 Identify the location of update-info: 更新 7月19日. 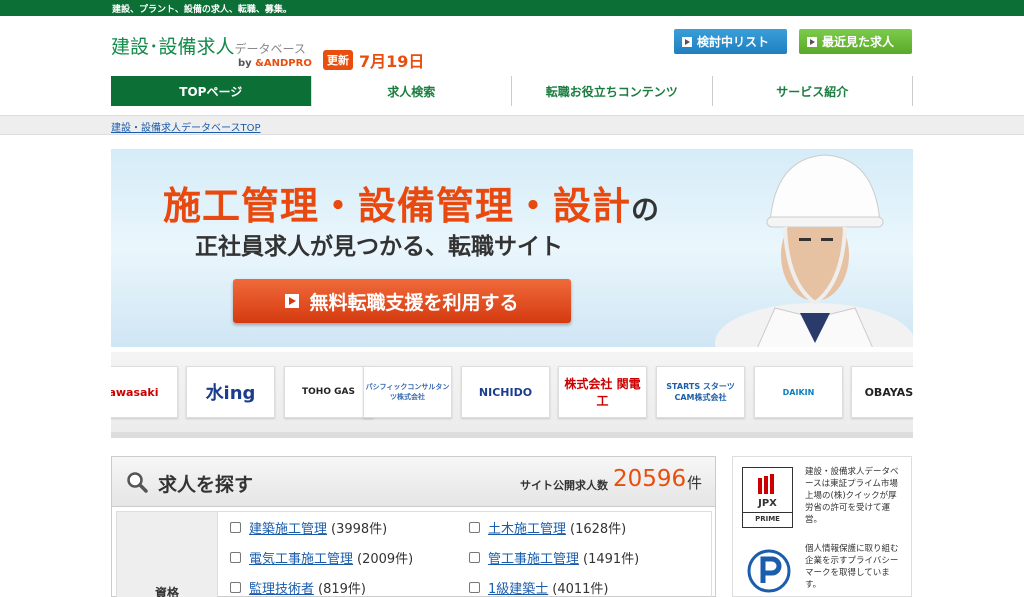
(373, 60).